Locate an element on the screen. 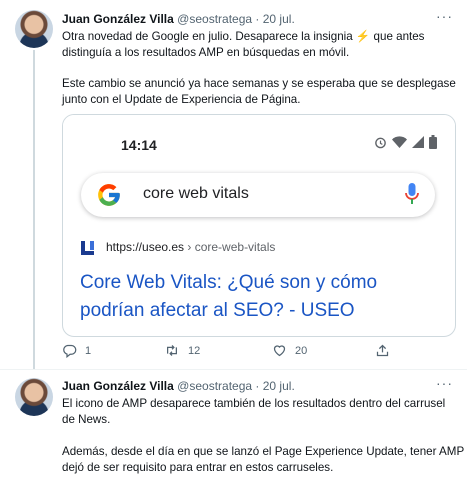  result-title: Core Web Vitals: ¿Qué son y cómo is located at coordinates (229, 282).